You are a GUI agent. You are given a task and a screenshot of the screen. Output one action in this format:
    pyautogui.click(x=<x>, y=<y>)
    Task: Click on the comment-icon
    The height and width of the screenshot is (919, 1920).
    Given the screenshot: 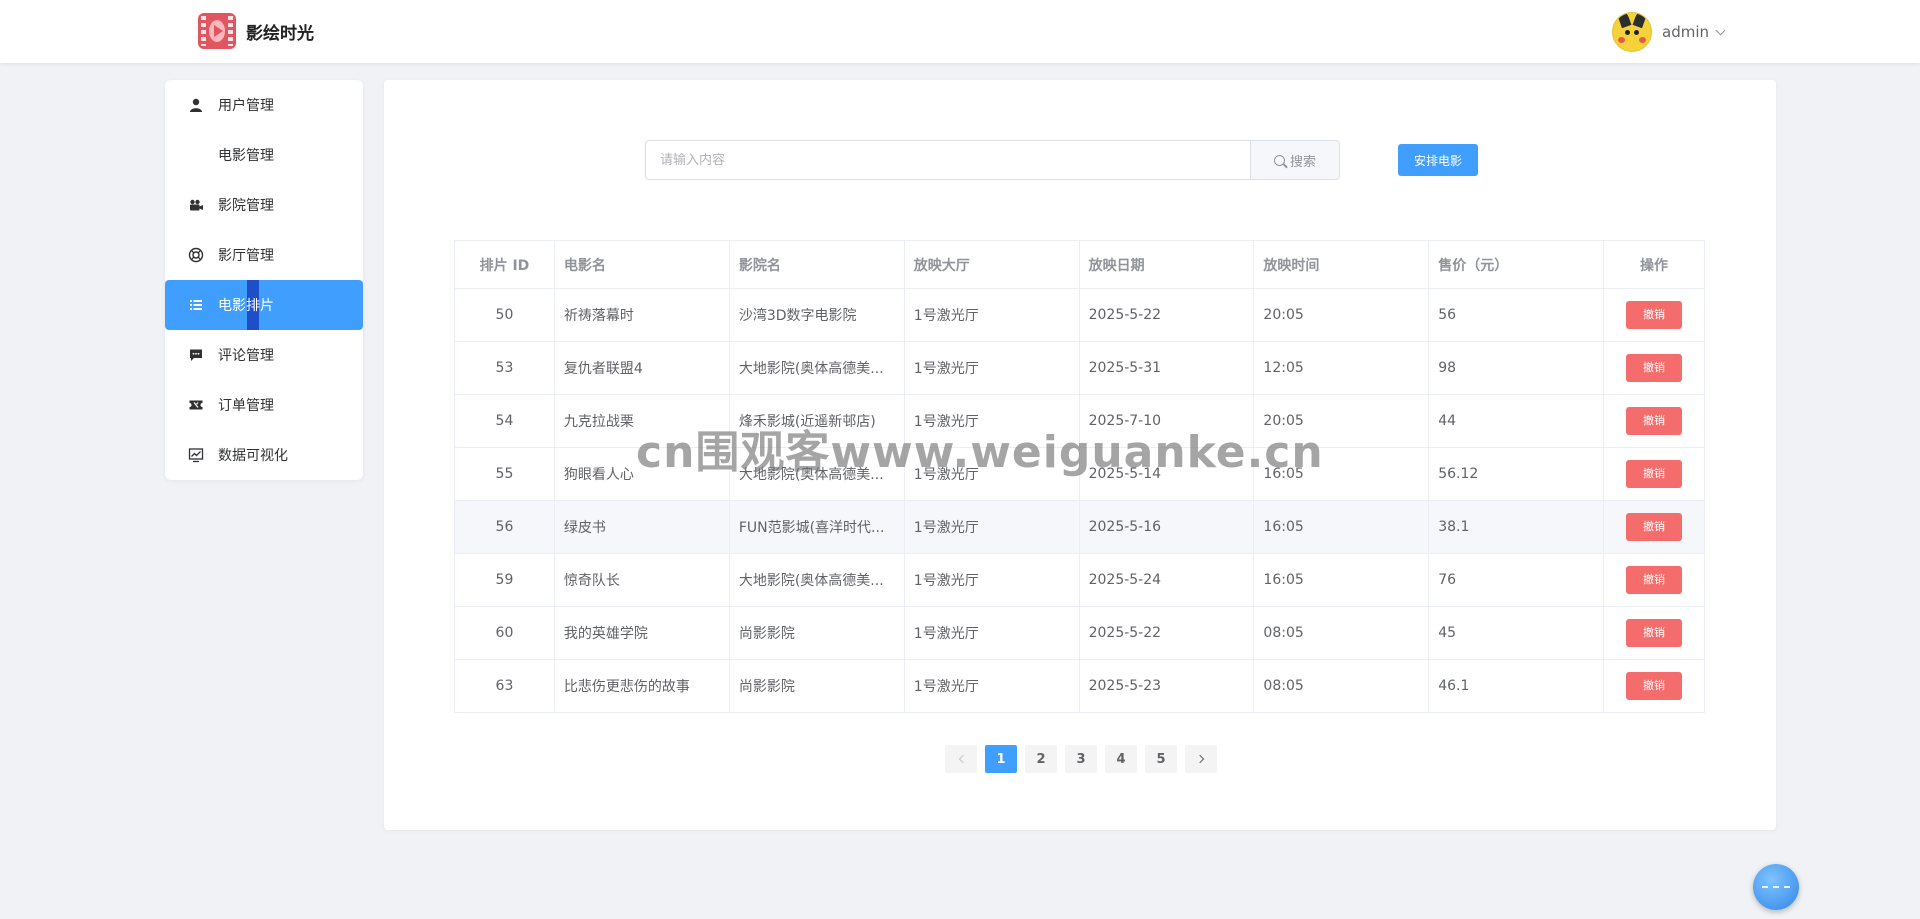 What is the action you would take?
    pyautogui.click(x=196, y=355)
    